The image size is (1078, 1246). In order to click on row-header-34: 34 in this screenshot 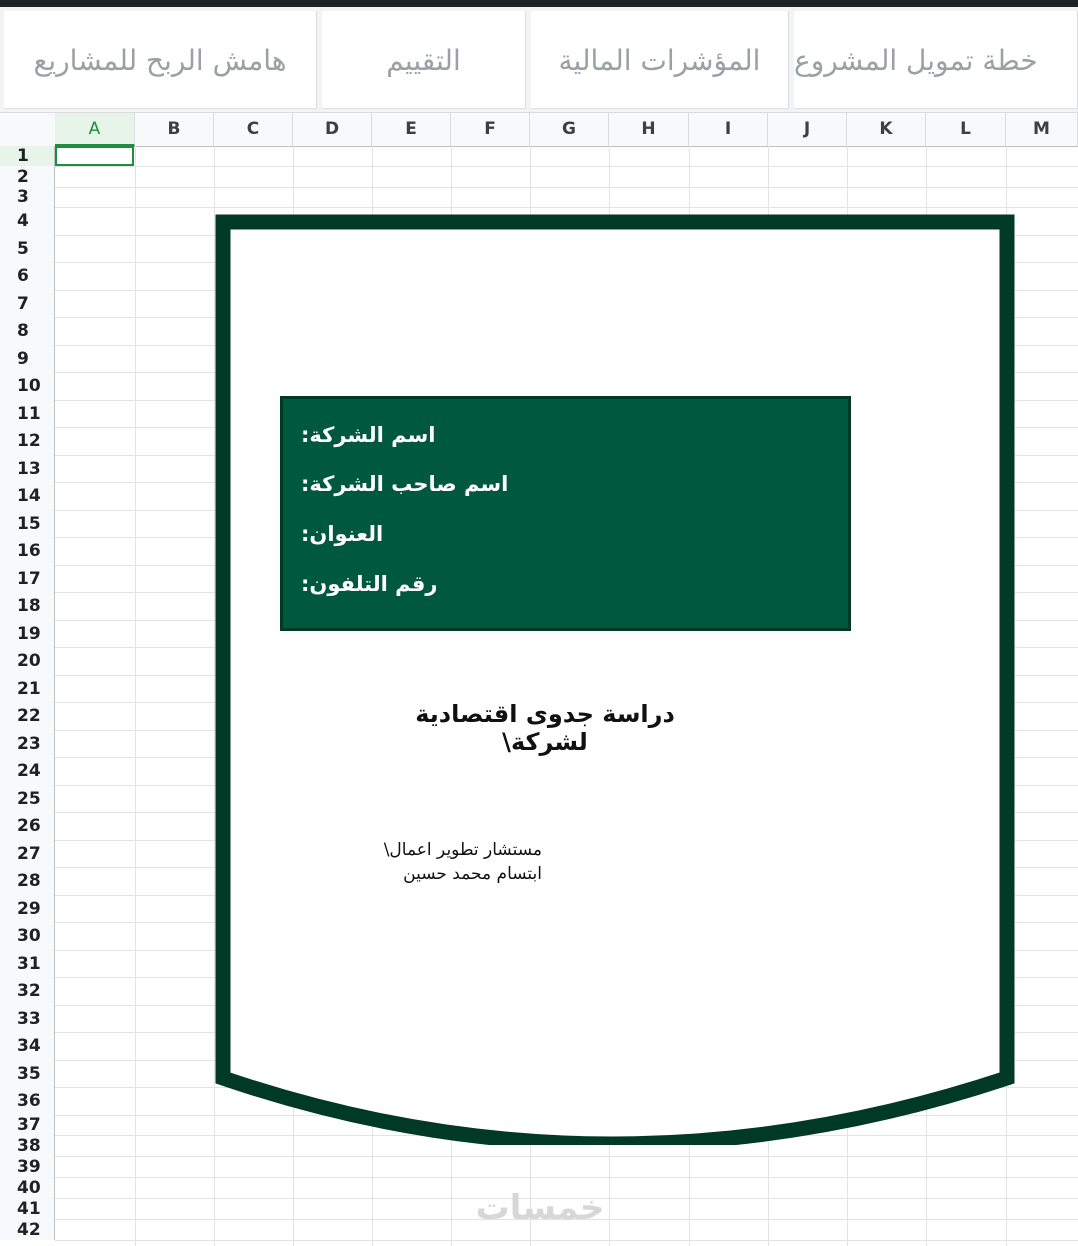, I will do `click(27, 1046)`.